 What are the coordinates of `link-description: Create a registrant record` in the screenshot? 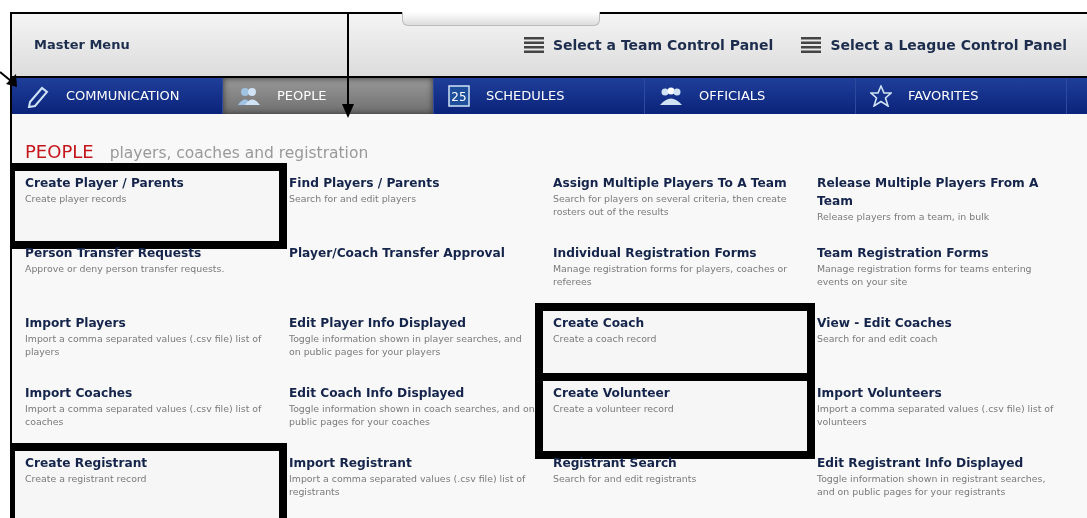 It's located at (86, 479).